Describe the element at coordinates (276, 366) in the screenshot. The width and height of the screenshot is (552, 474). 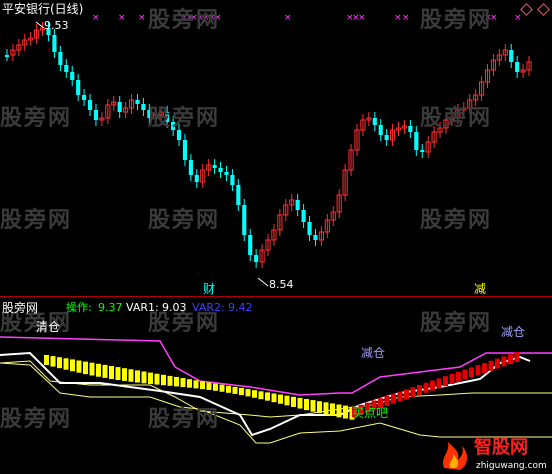
I see `resistance-line` at that location.